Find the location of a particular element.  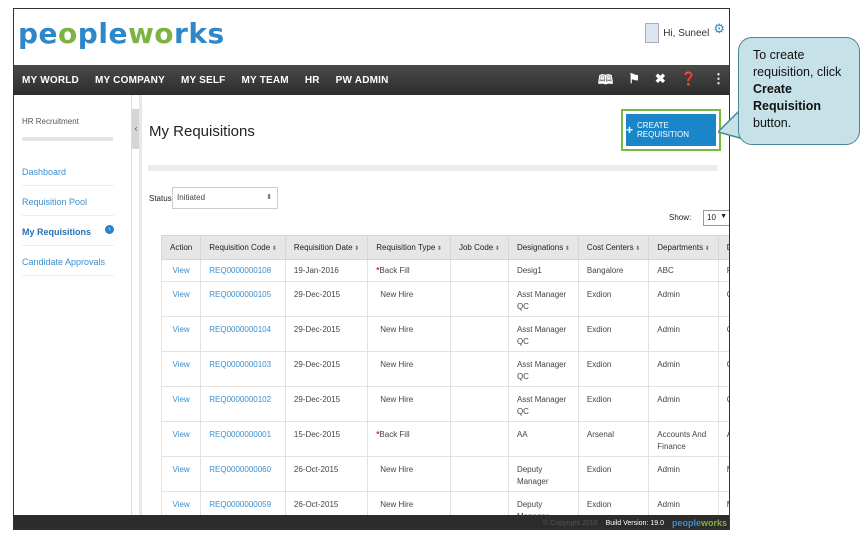

column-header: Requisition Code ⬍ is located at coordinates (243, 247).